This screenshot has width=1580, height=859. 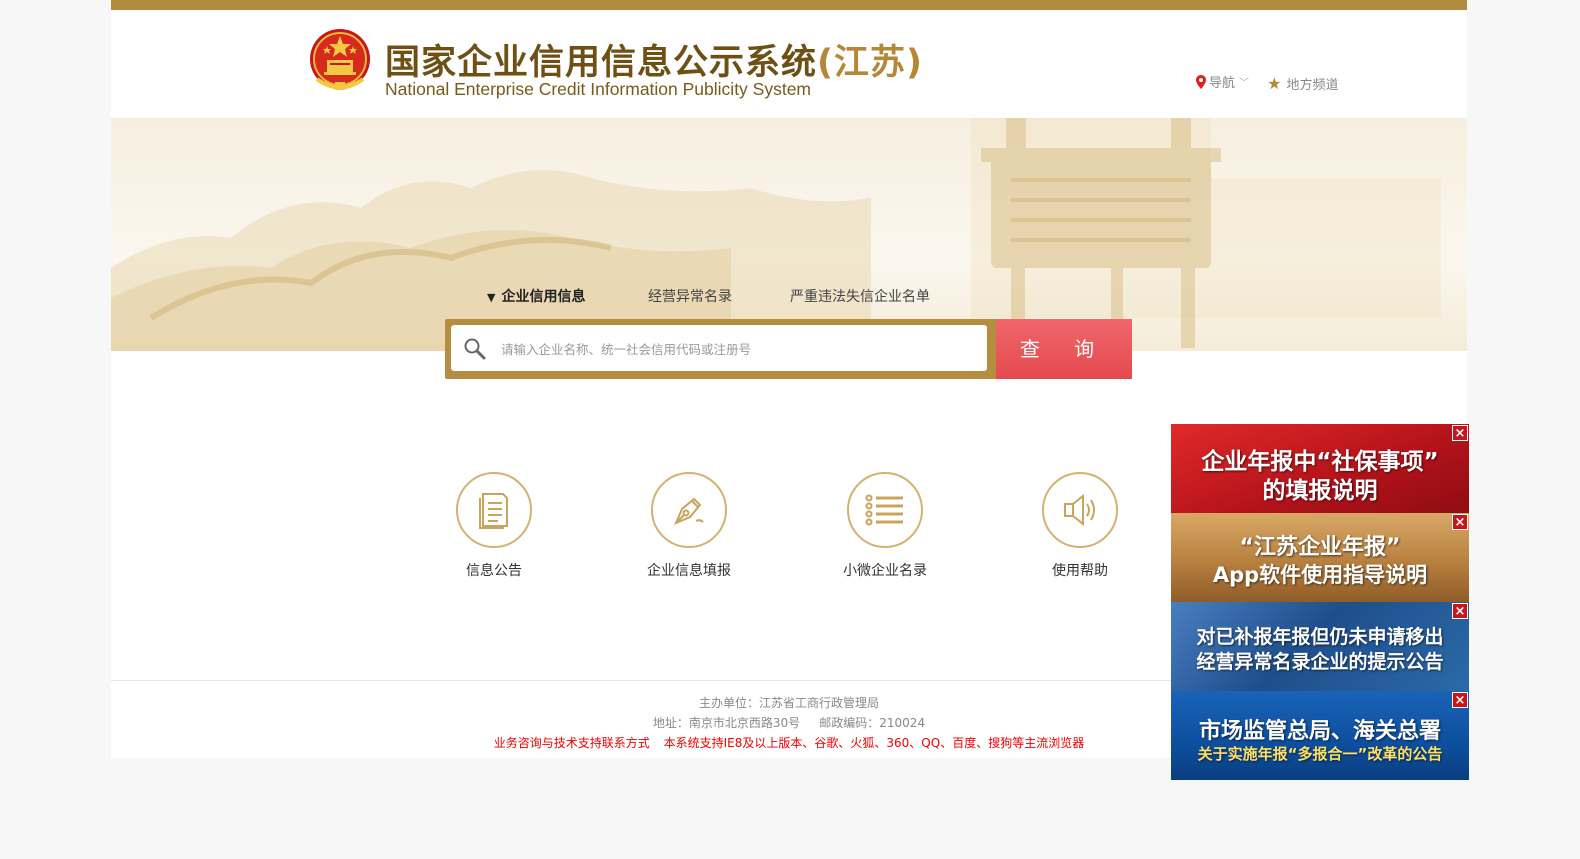 I want to click on footer-postcode: 邮政编码：210024, so click(x=872, y=723).